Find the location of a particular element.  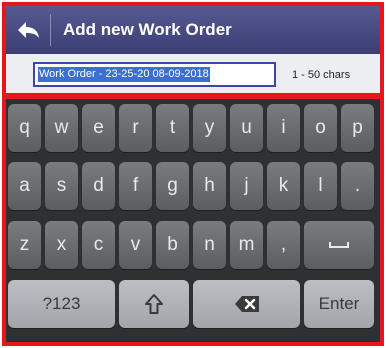

work-order-name-input: Work Order - 23-25-20 08-09-2018 is located at coordinates (154, 74).